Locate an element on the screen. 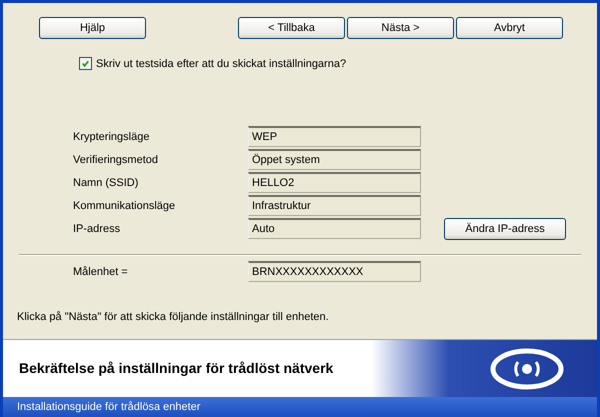  field-label: Krypteringsläge is located at coordinates (111, 136).